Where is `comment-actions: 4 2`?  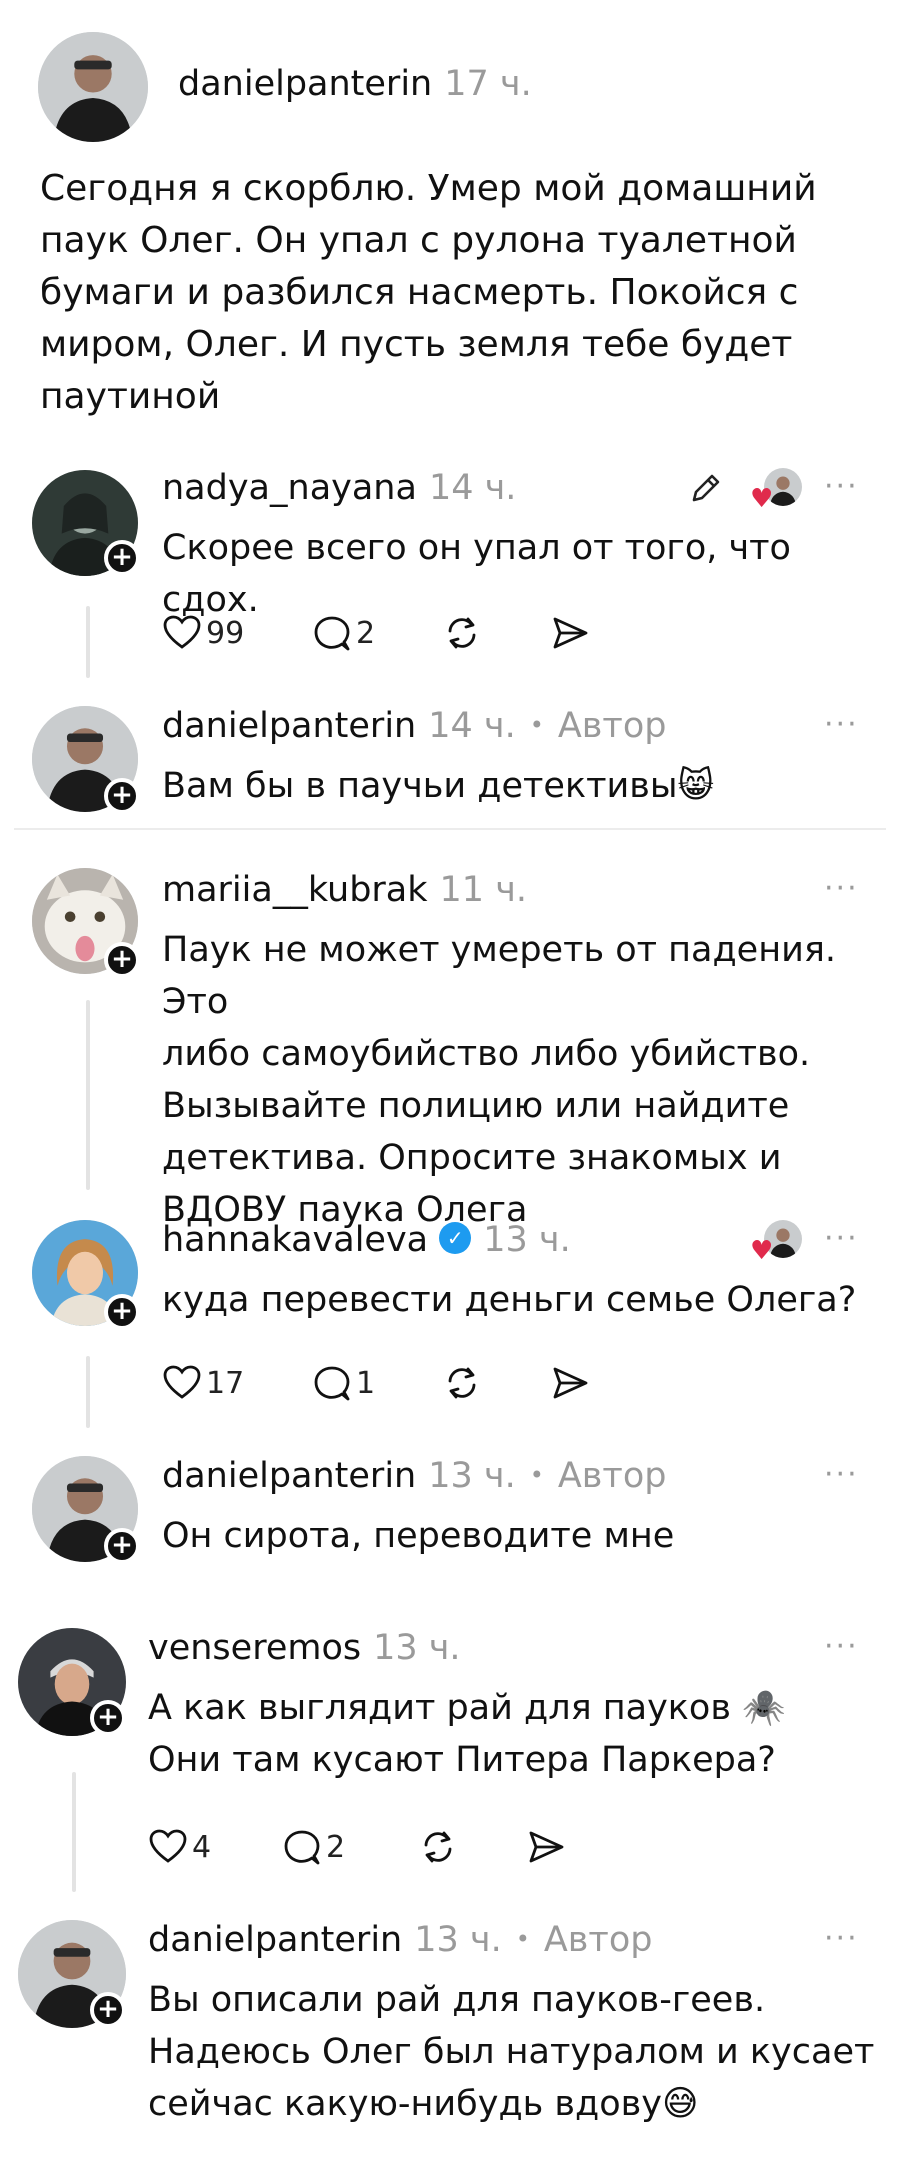
comment-actions: 4 2 is located at coordinates (448, 1847).